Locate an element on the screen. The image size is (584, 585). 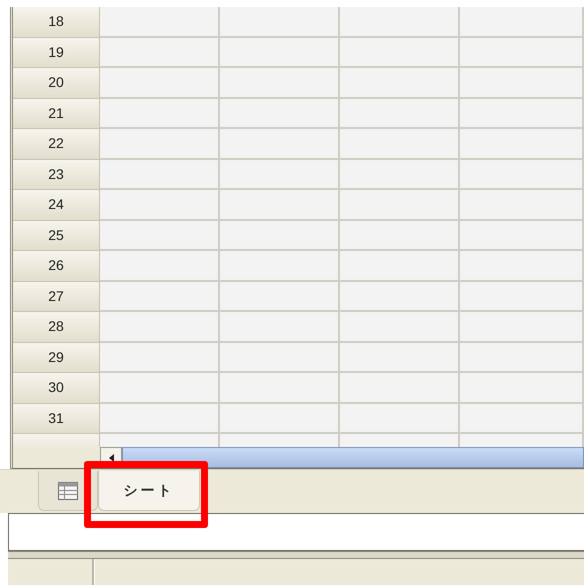
row-header: 21 is located at coordinates (56, 113).